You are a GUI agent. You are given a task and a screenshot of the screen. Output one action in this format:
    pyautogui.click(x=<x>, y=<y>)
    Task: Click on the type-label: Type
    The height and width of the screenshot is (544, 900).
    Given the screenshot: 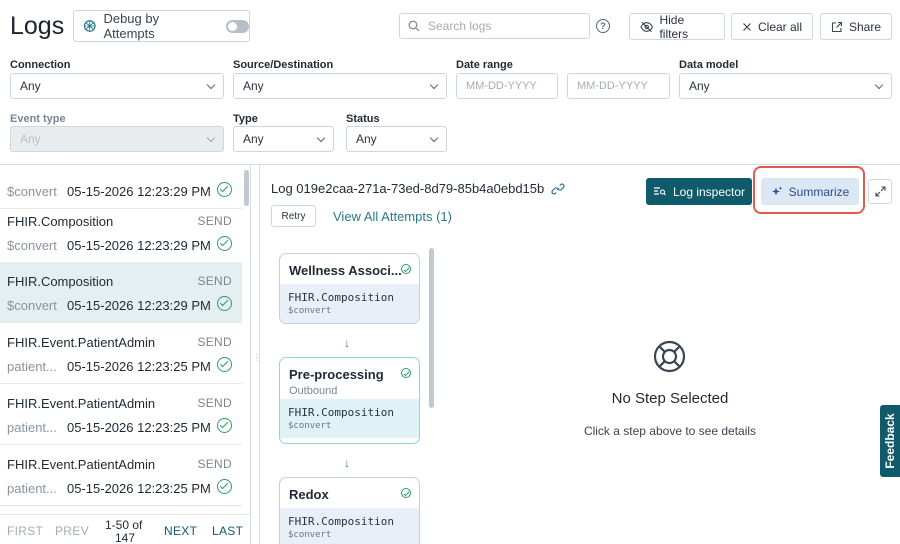 What is the action you would take?
    pyautogui.click(x=245, y=119)
    